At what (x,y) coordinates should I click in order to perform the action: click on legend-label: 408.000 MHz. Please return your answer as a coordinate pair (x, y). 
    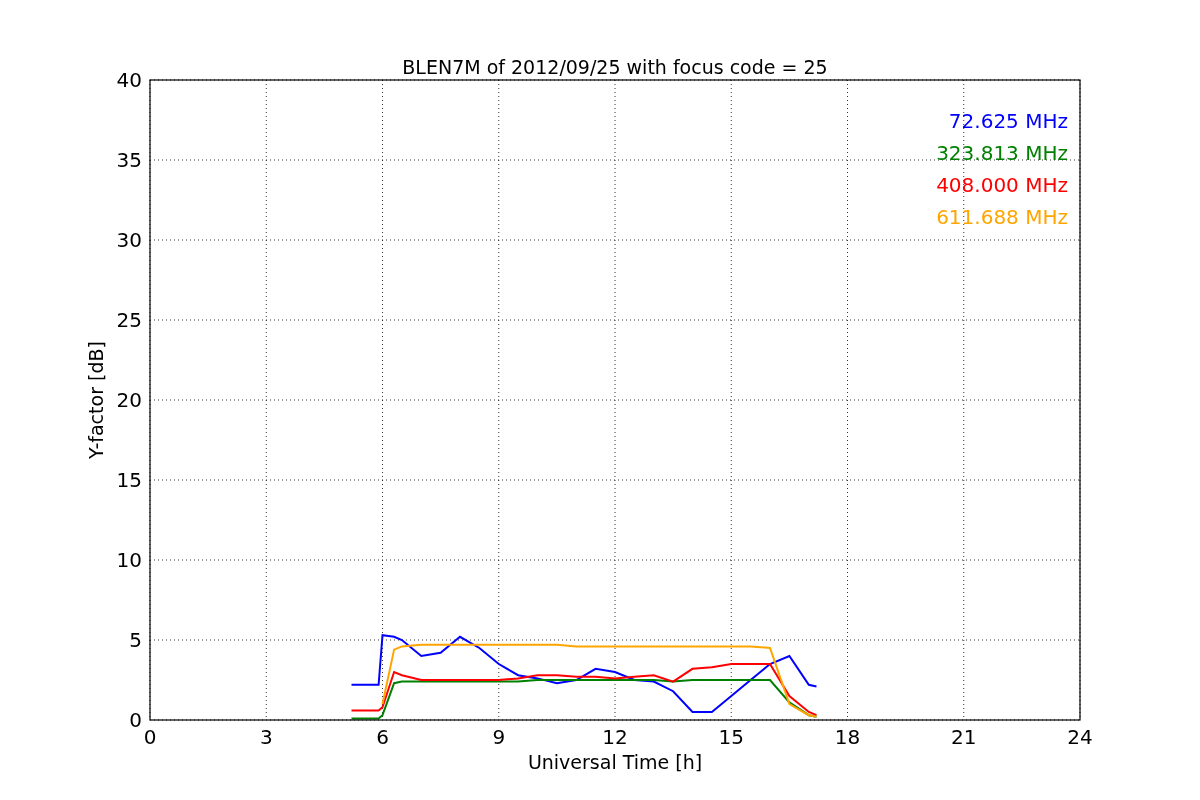
    Looking at the image, I should click on (1002, 185).